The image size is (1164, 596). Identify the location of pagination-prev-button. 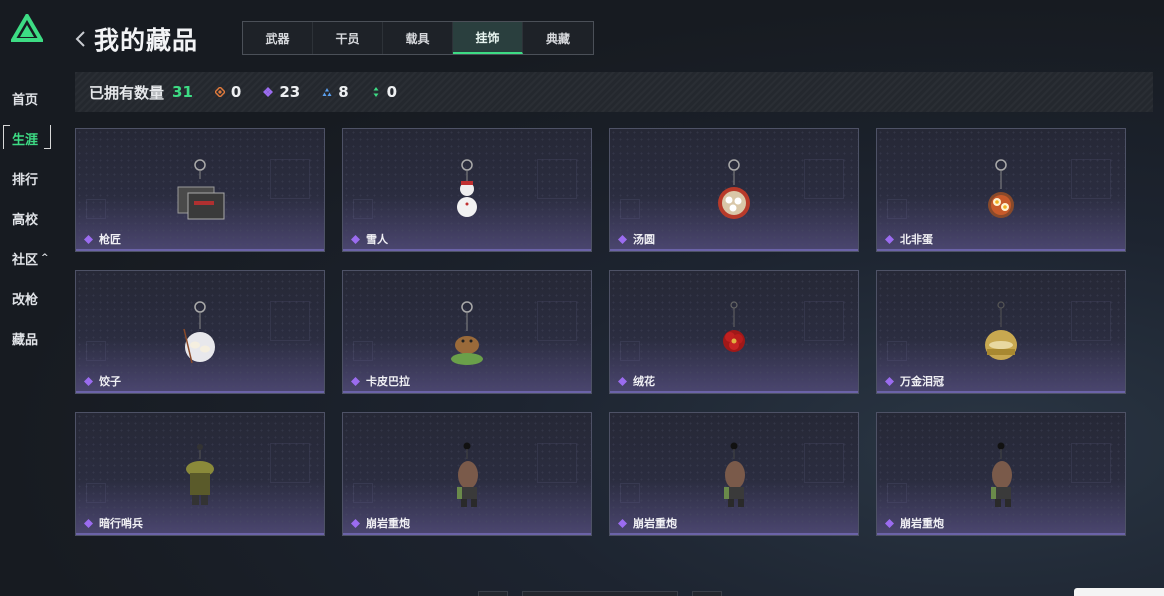
(493, 593).